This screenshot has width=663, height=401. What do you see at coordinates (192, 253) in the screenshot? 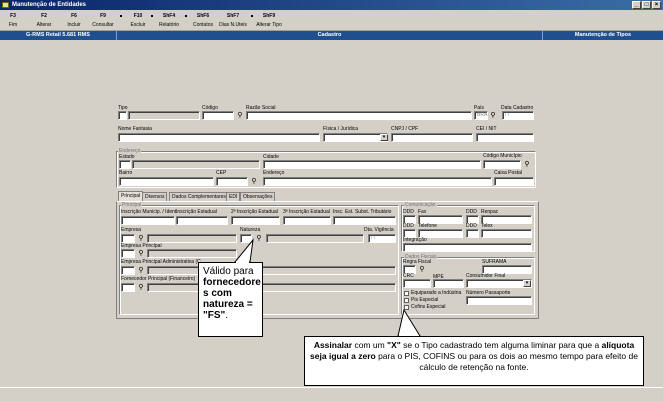
I see `empresa-principal-description` at bounding box center [192, 253].